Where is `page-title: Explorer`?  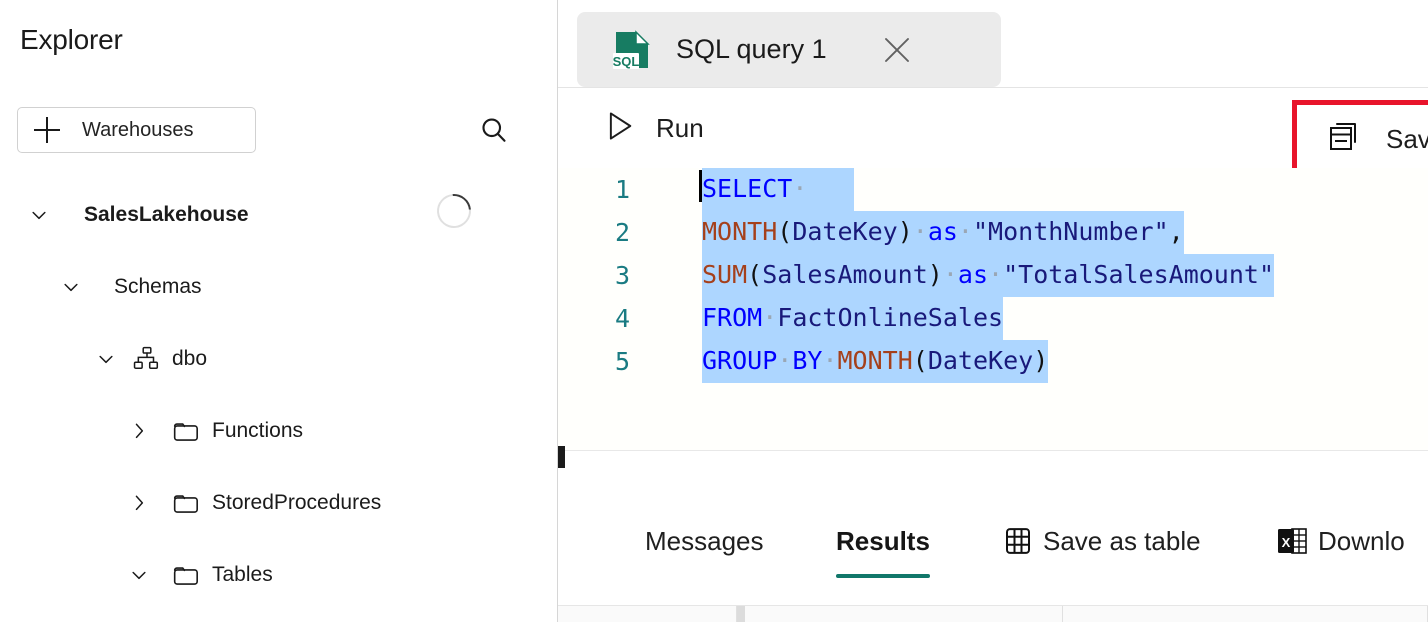 page-title: Explorer is located at coordinates (71, 39).